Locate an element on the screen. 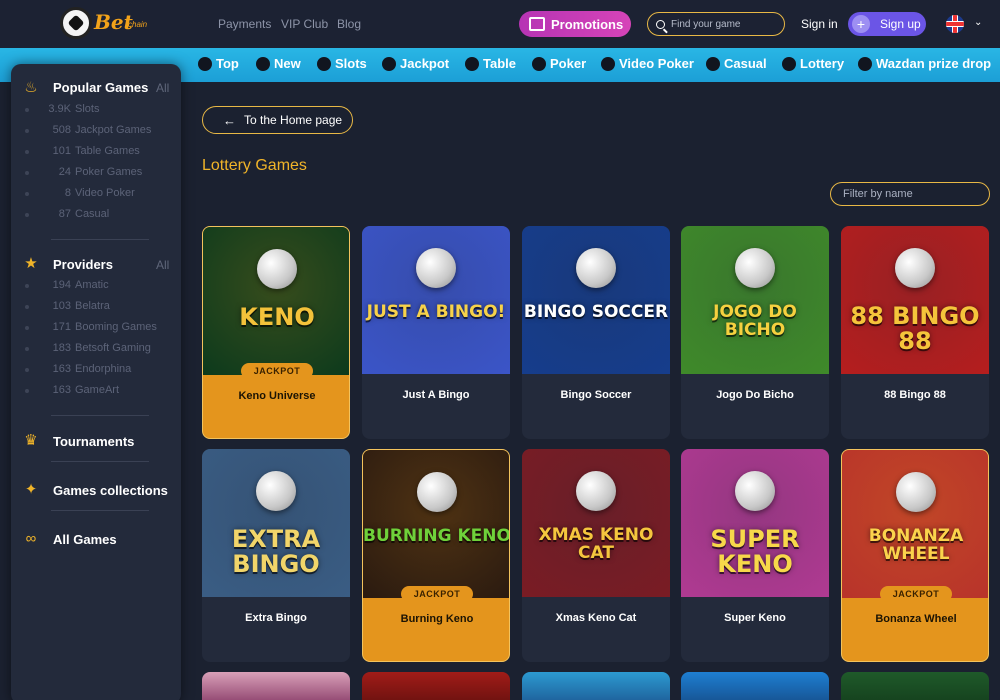  logo-subtext: chain is located at coordinates (138, 24).